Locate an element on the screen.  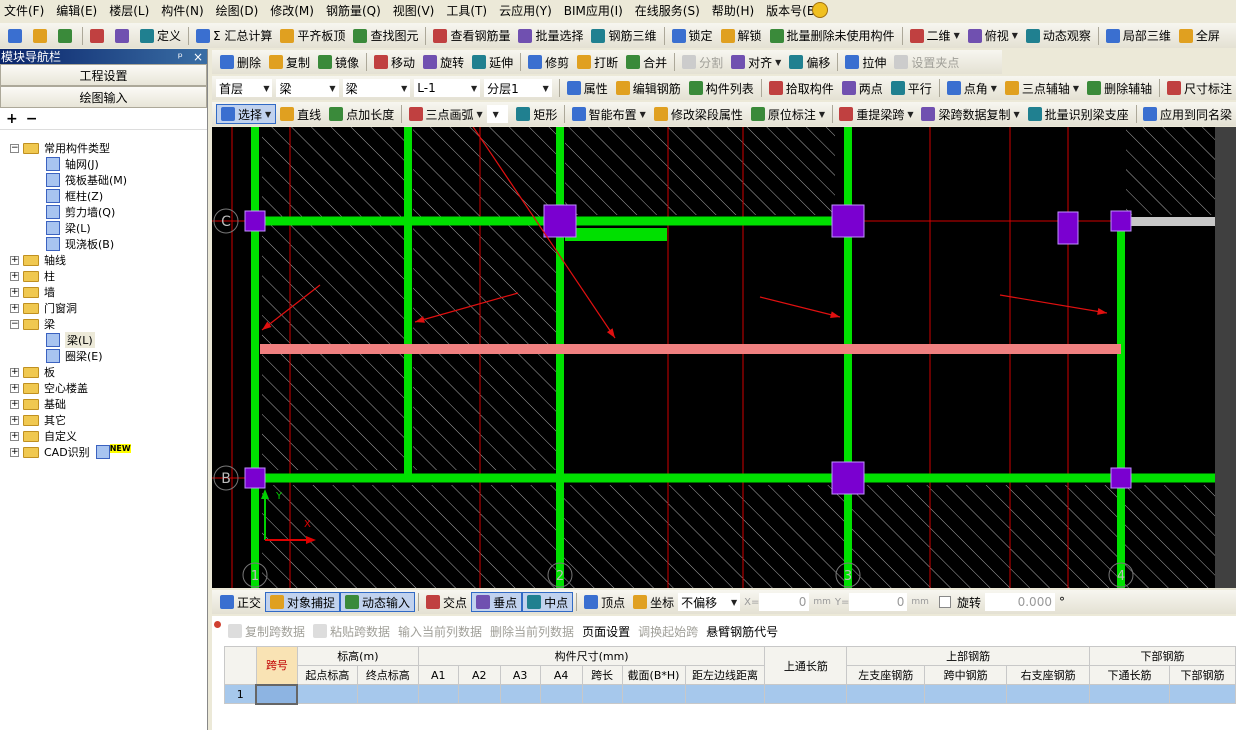
dynamic-input-button: 动态输入 is located at coordinates (378, 602).